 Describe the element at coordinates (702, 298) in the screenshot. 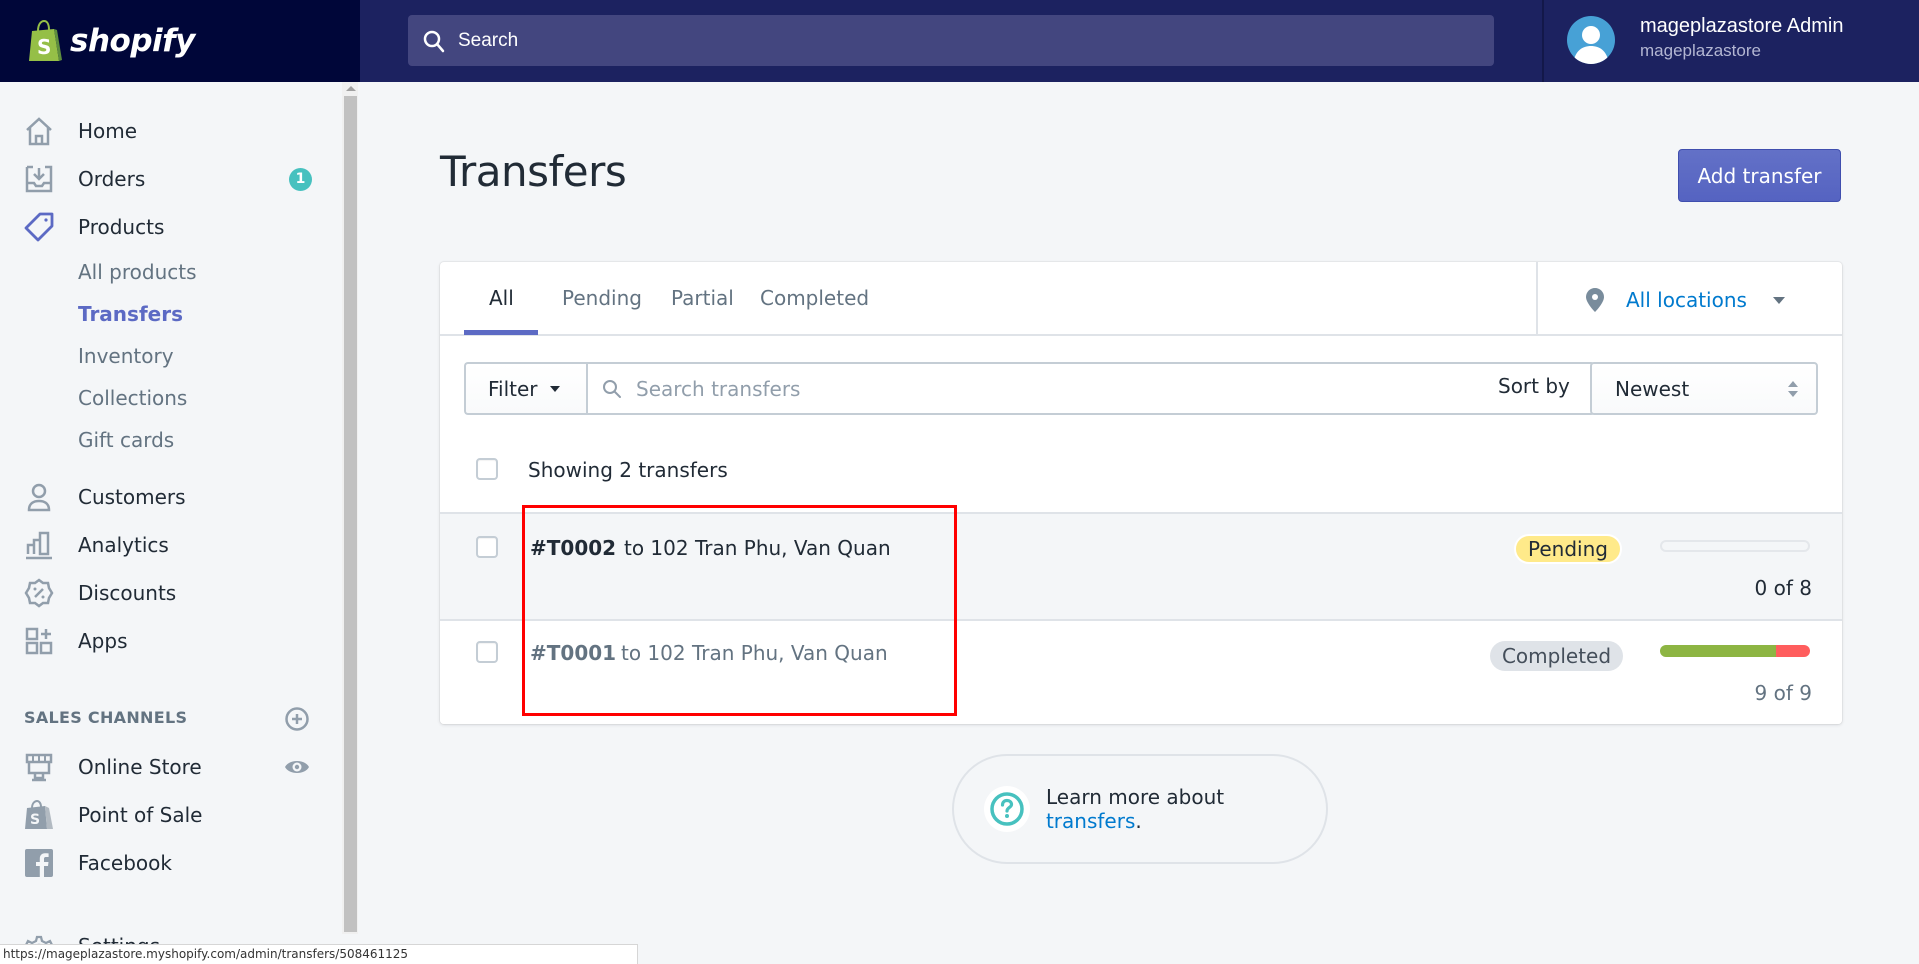

I see `tab-partial: Partial` at that location.